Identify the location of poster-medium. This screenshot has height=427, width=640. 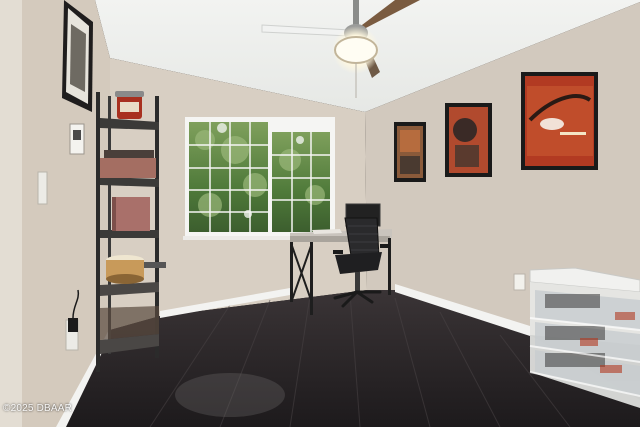
(468, 140).